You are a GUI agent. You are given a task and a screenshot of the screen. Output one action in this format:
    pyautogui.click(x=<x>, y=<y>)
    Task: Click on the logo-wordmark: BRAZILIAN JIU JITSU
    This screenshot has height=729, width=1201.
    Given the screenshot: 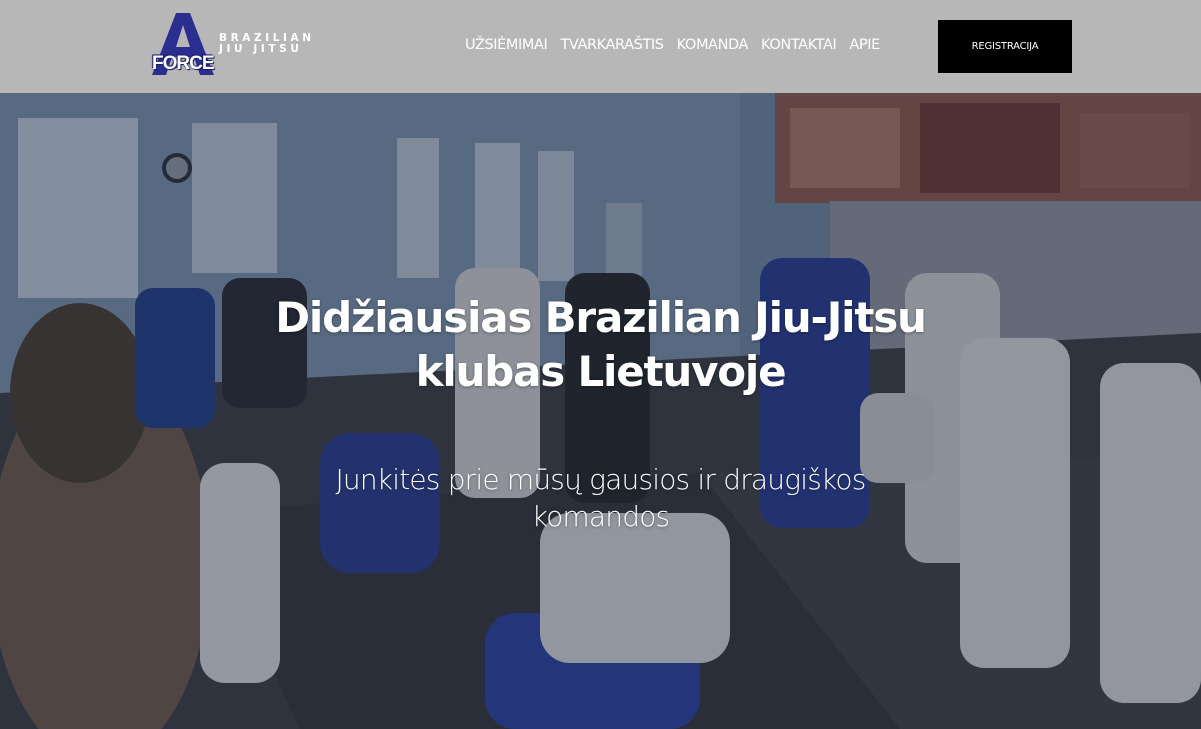 What is the action you would take?
    pyautogui.click(x=274, y=44)
    